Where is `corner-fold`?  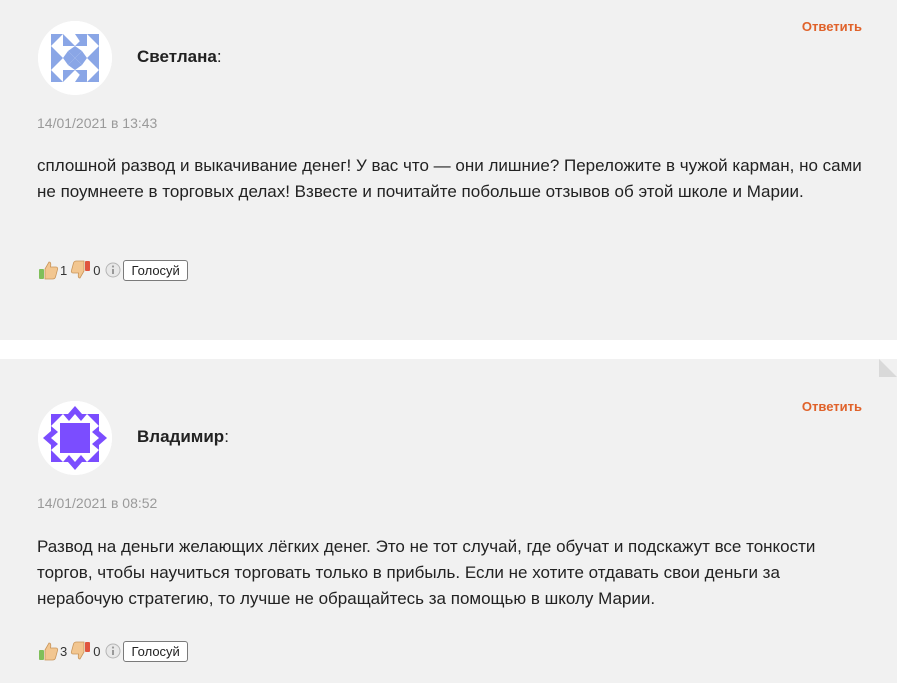 corner-fold is located at coordinates (888, 368).